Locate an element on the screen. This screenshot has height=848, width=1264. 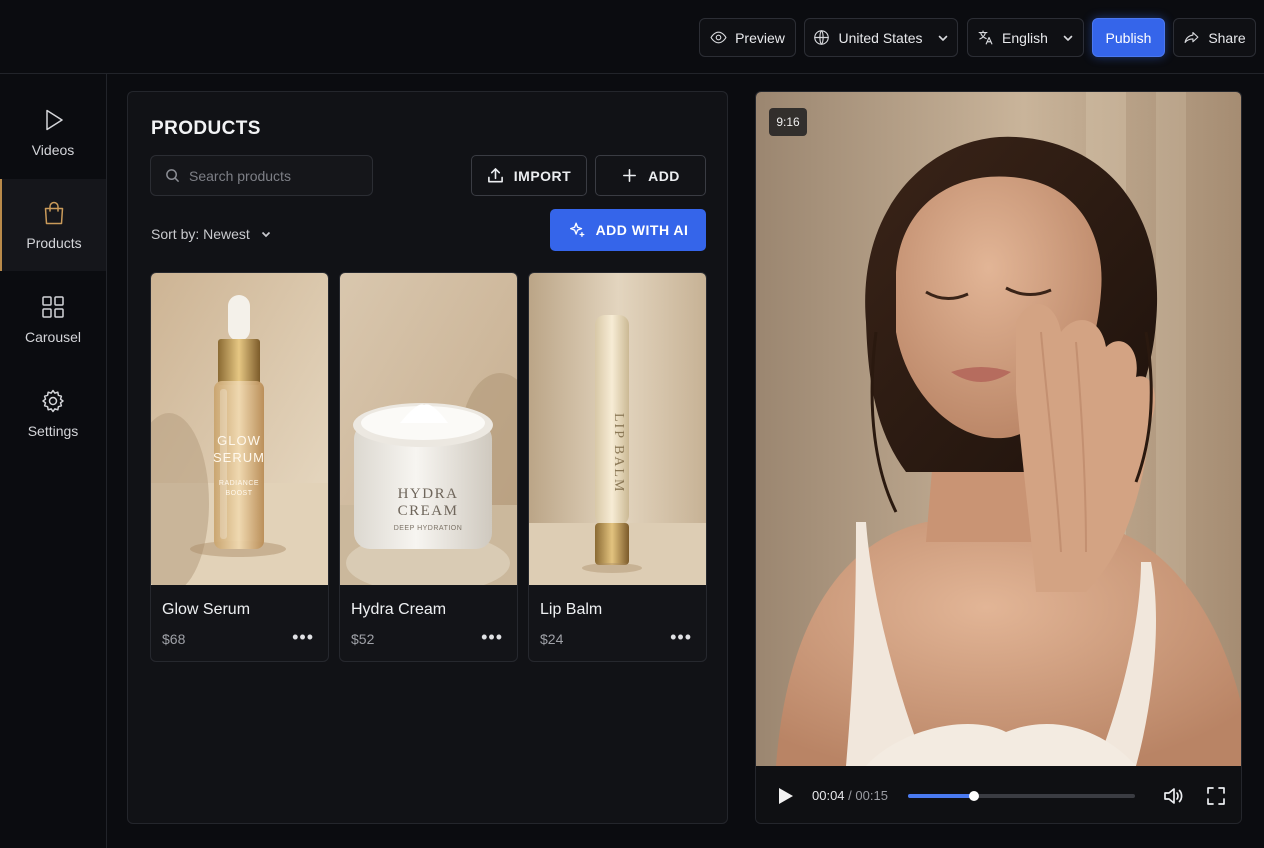
share-label: Share is located at coordinates (1227, 37).